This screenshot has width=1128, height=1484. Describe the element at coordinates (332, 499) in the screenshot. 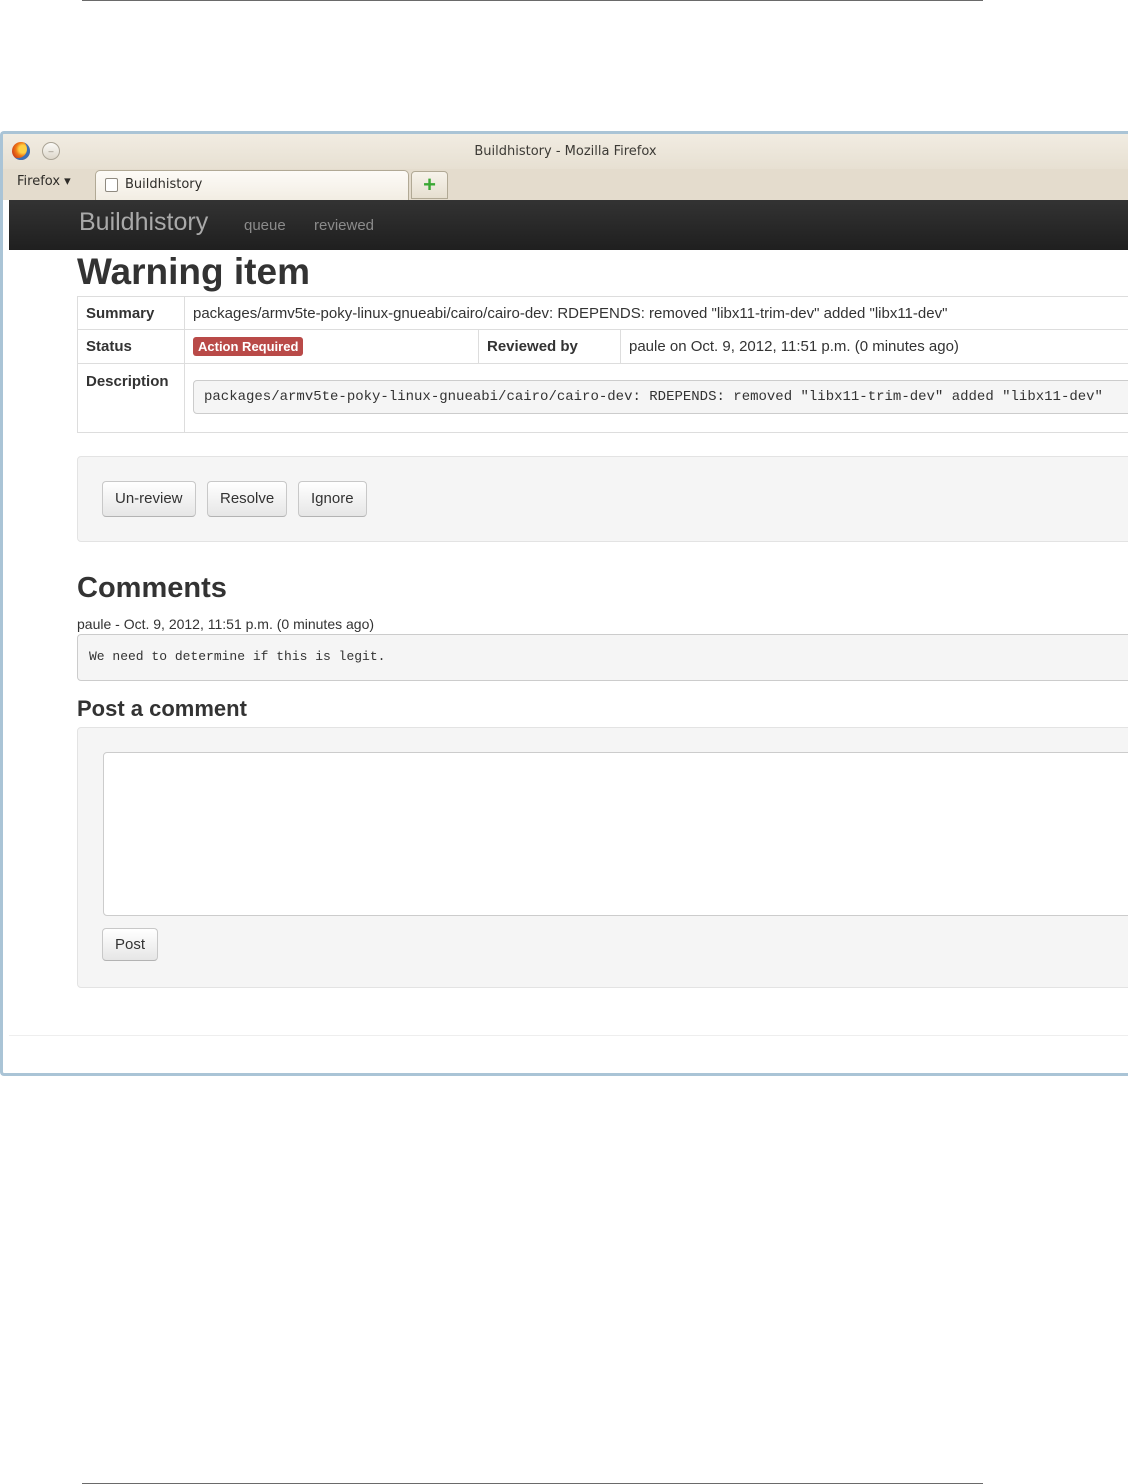

I see `ignore-button: Ignore` at that location.